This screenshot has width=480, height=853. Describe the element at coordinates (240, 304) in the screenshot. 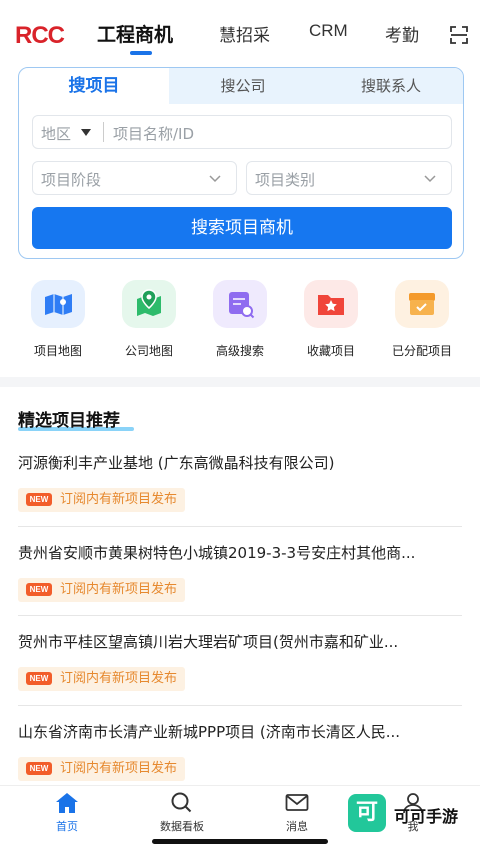

I see `advanced-search-icon` at that location.